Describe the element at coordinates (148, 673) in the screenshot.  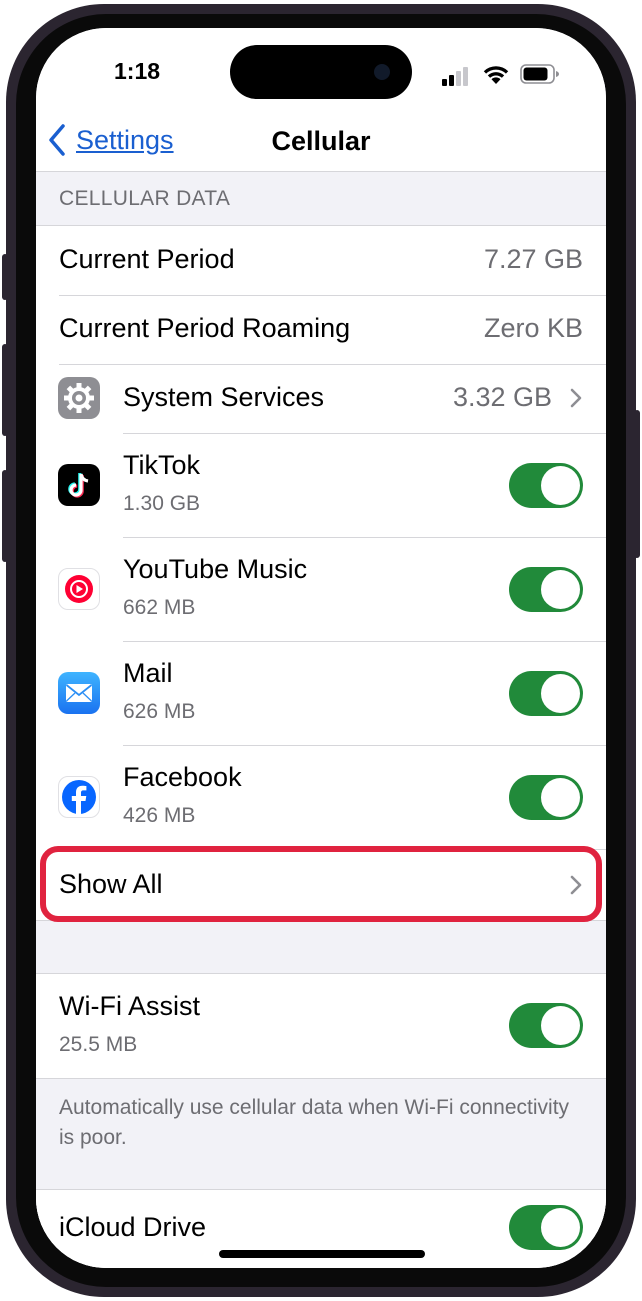
I see `app-name: Mail` at that location.